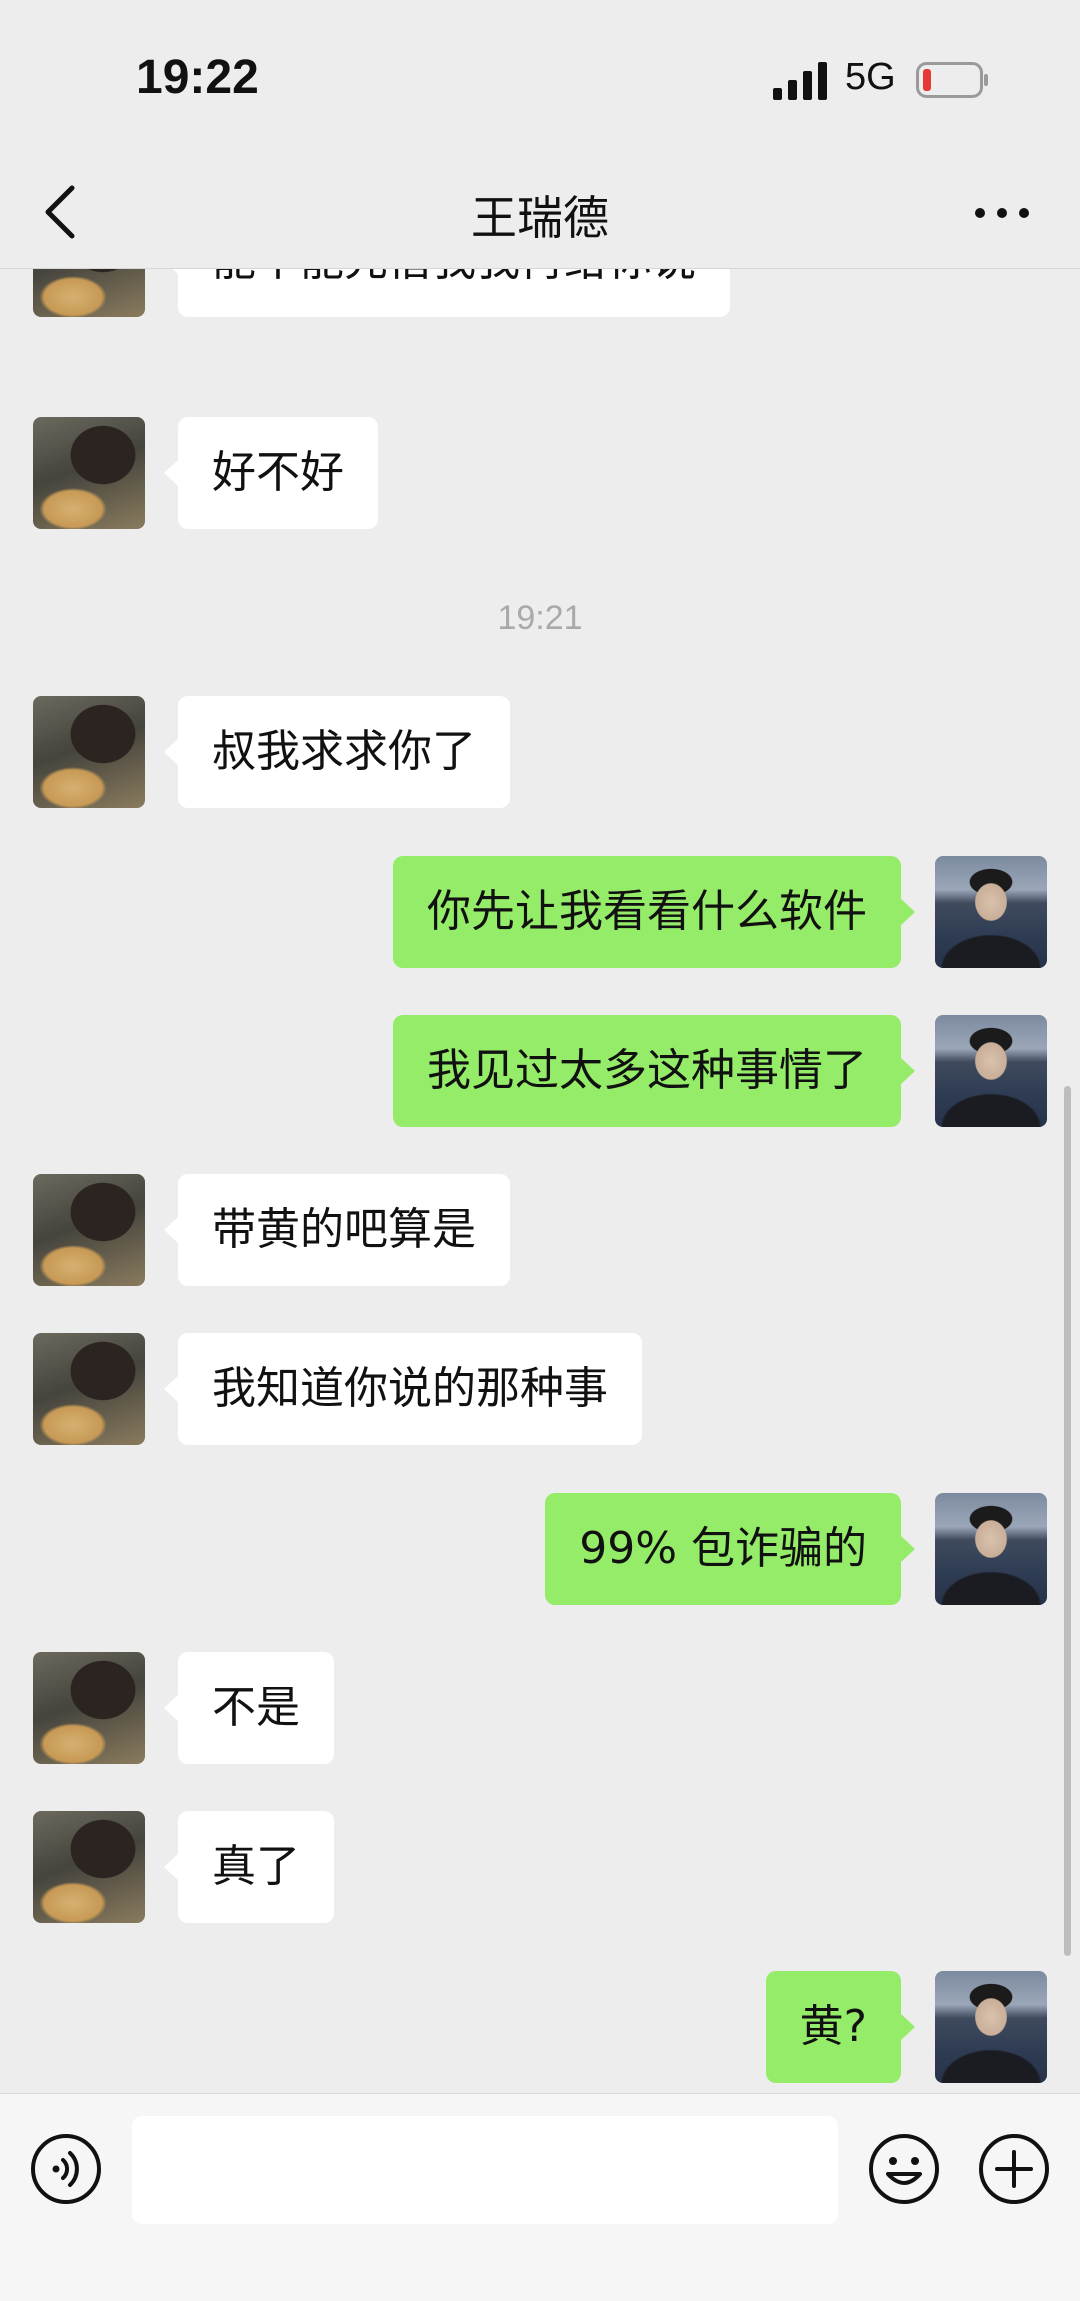 This screenshot has width=1080, height=2301. I want to click on signal-icon, so click(800, 81).